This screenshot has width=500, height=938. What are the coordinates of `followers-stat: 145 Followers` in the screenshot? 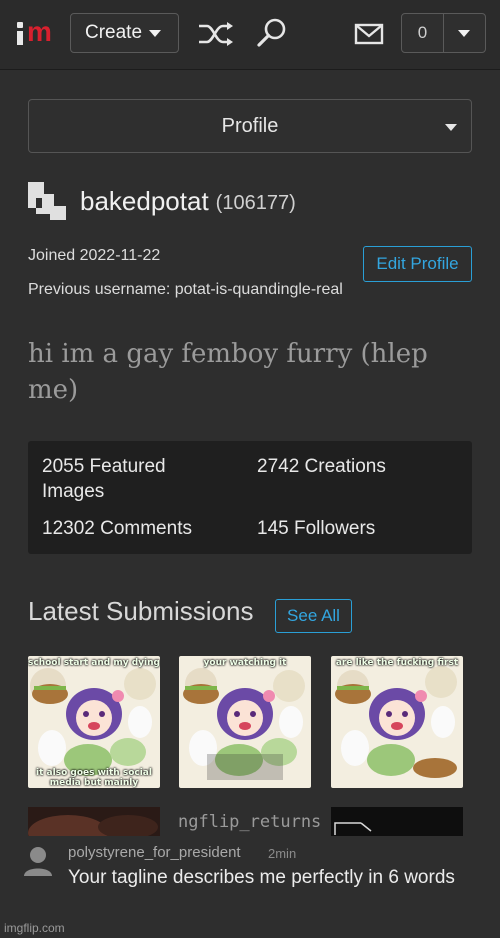 It's located at (316, 528).